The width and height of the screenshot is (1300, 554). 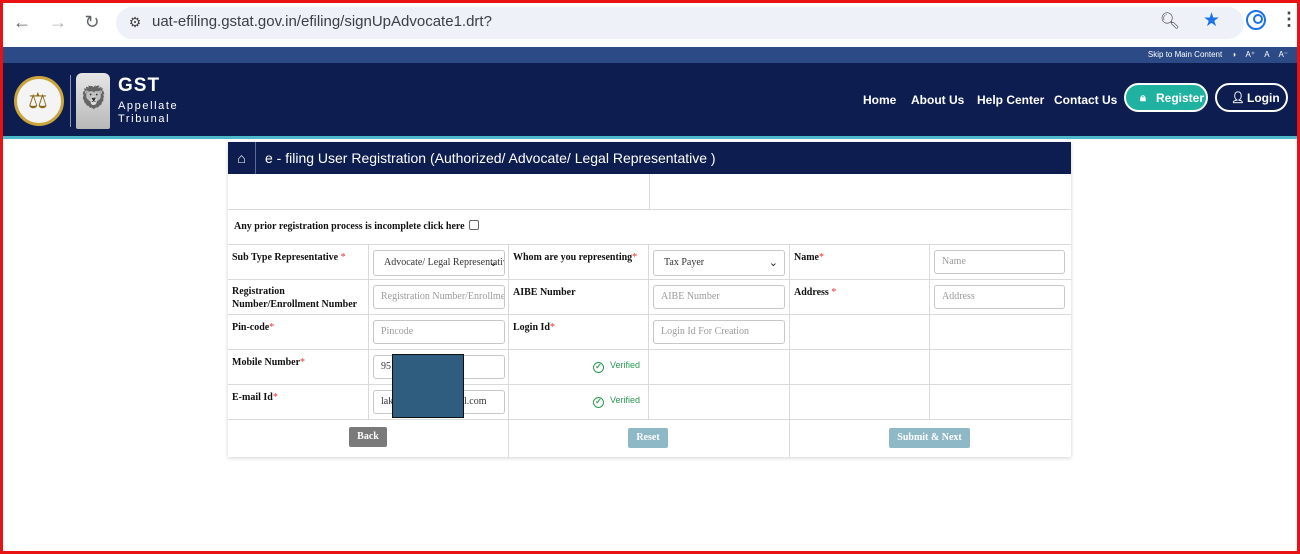 What do you see at coordinates (135, 22) in the screenshot?
I see `site-settings-icon: ⚙` at bounding box center [135, 22].